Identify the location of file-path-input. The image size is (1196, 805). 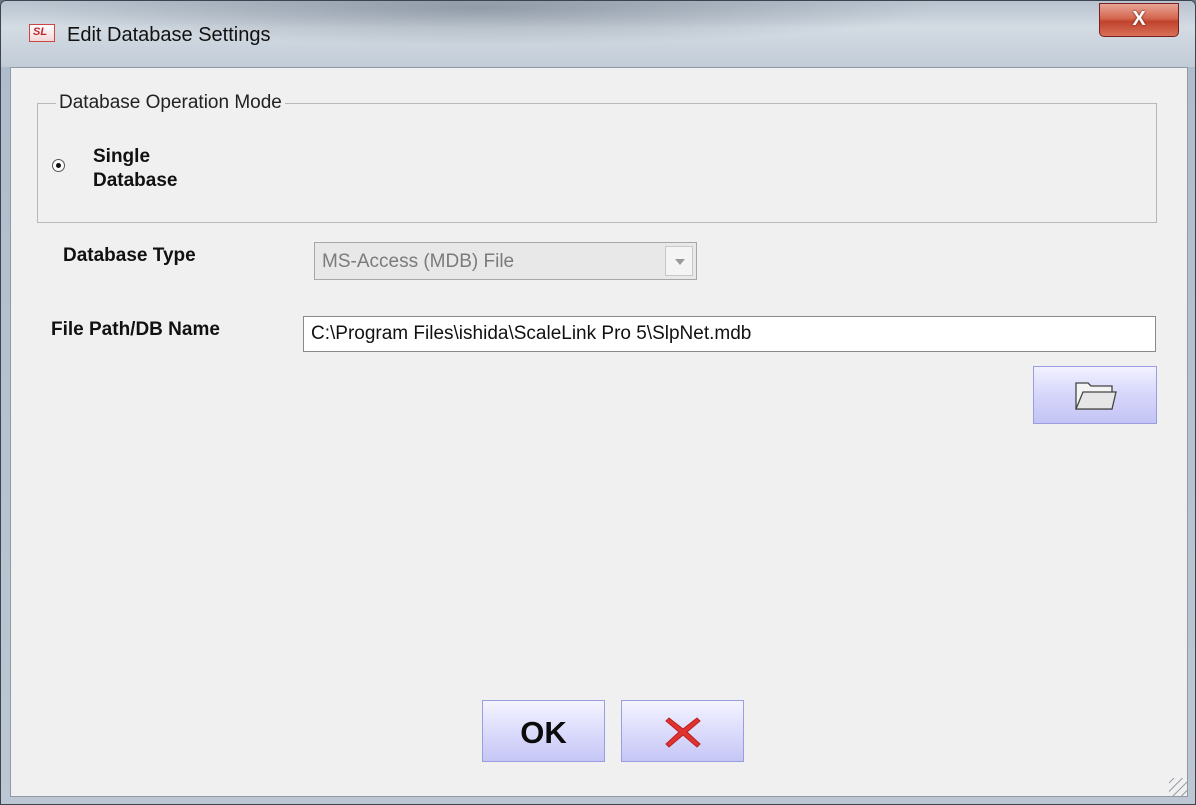
(729, 334).